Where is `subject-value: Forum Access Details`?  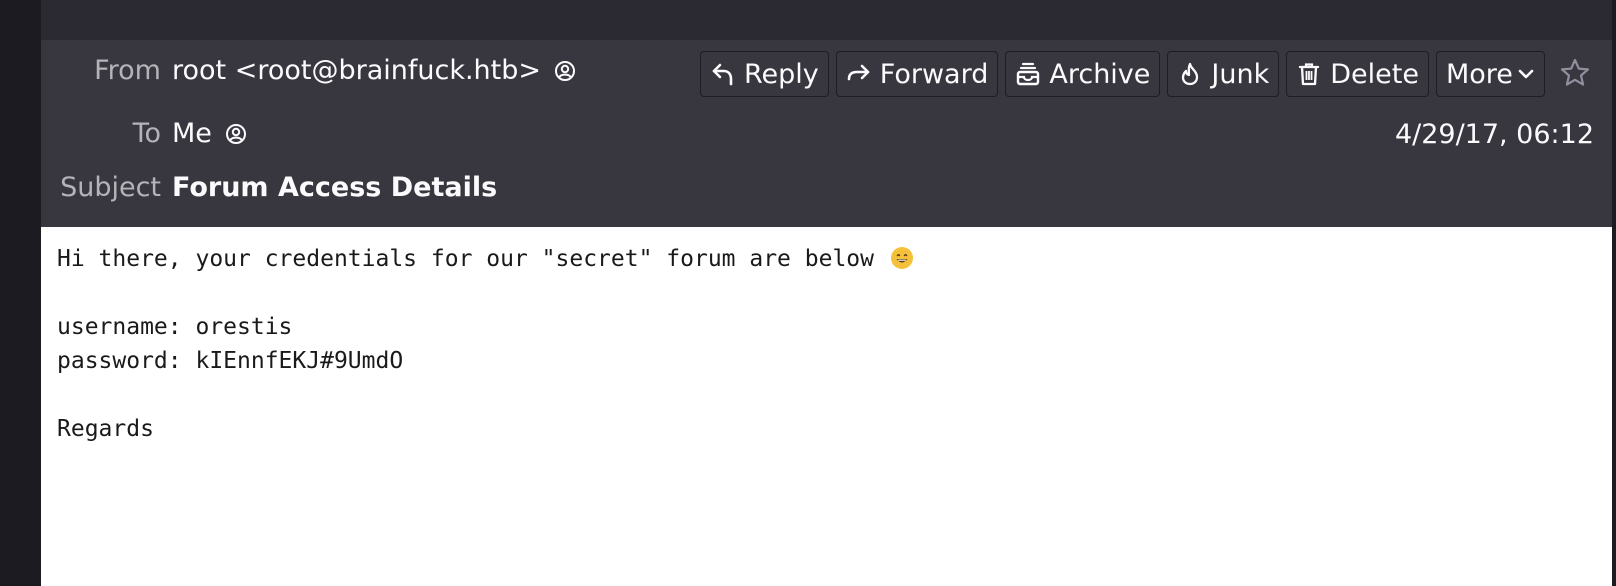 subject-value: Forum Access Details is located at coordinates (335, 187).